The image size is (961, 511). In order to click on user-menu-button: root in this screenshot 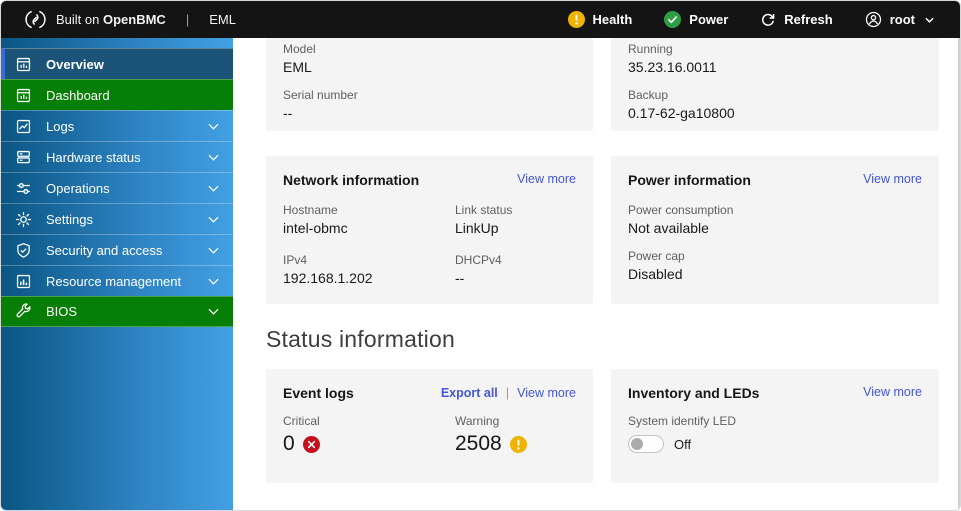, I will do `click(899, 19)`.